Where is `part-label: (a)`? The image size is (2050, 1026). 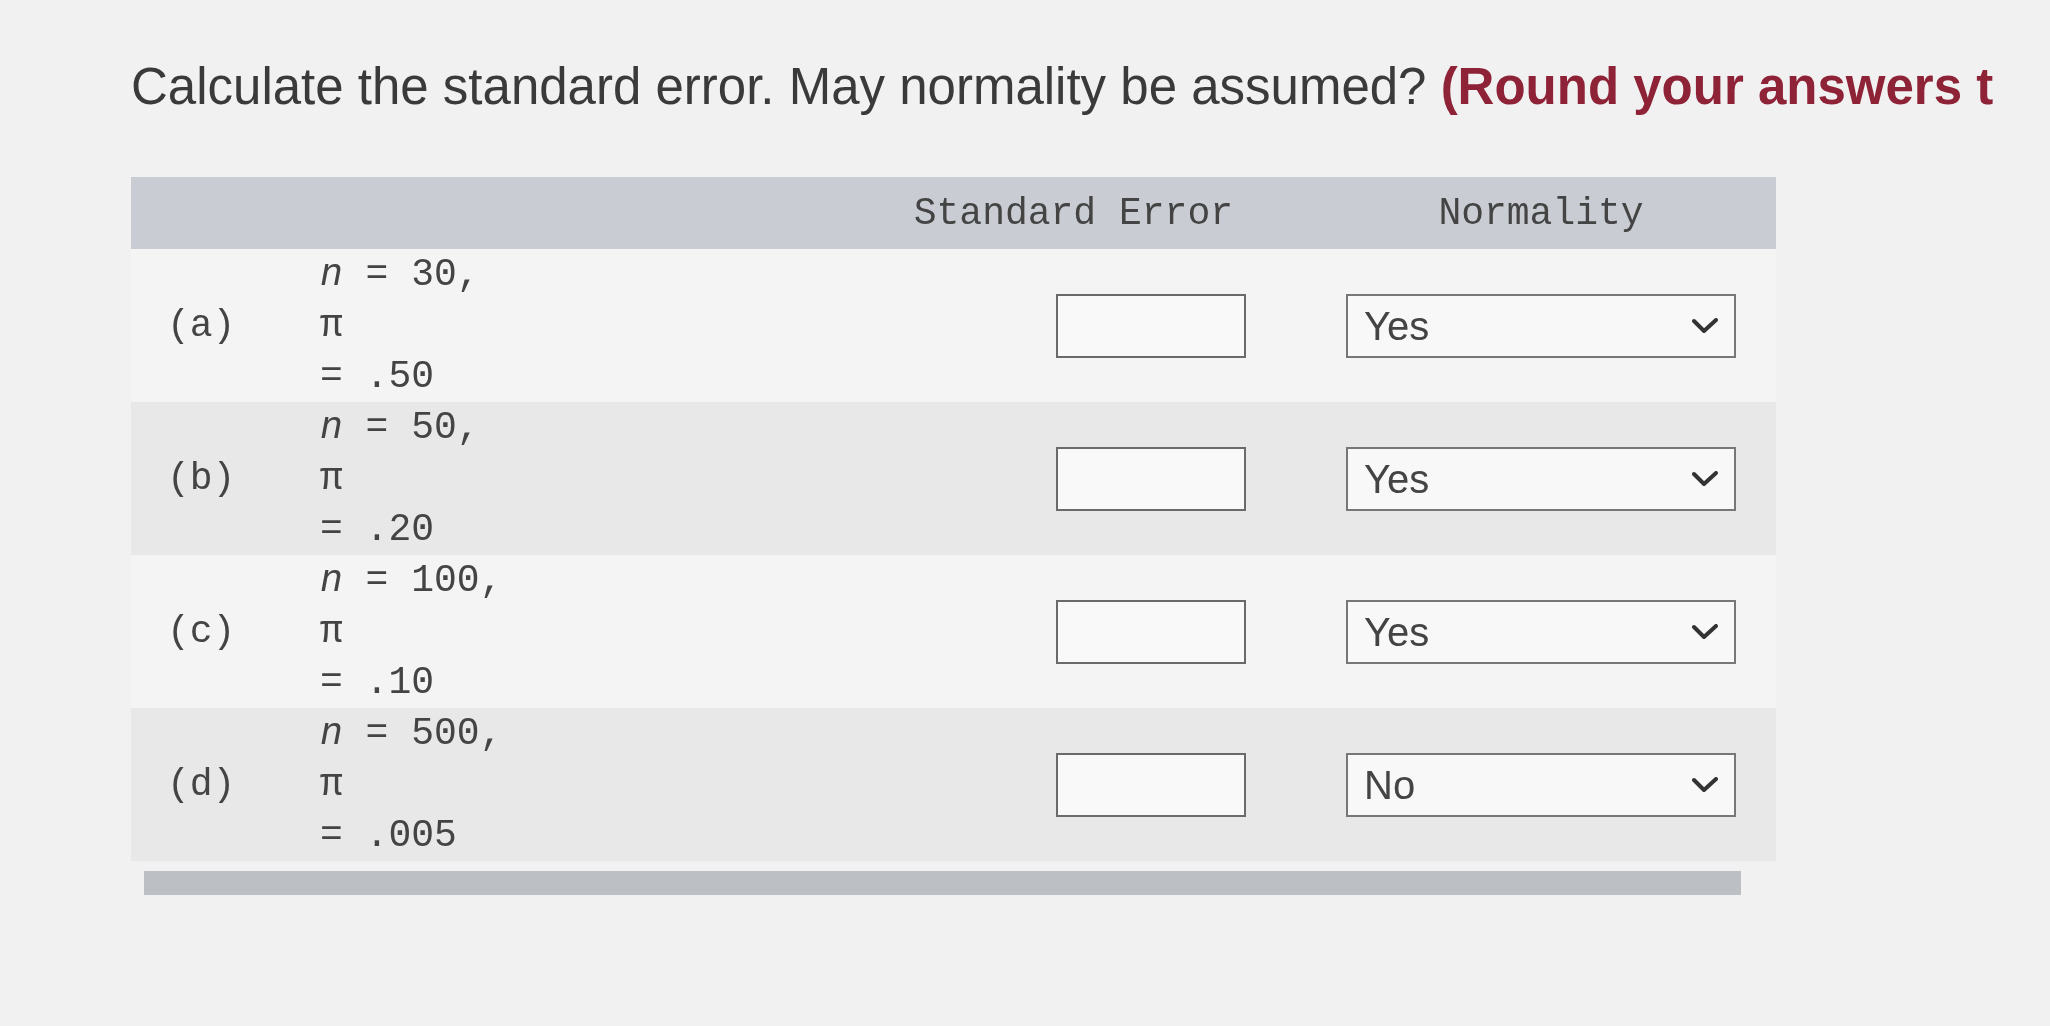 part-label: (a) is located at coordinates (201, 326).